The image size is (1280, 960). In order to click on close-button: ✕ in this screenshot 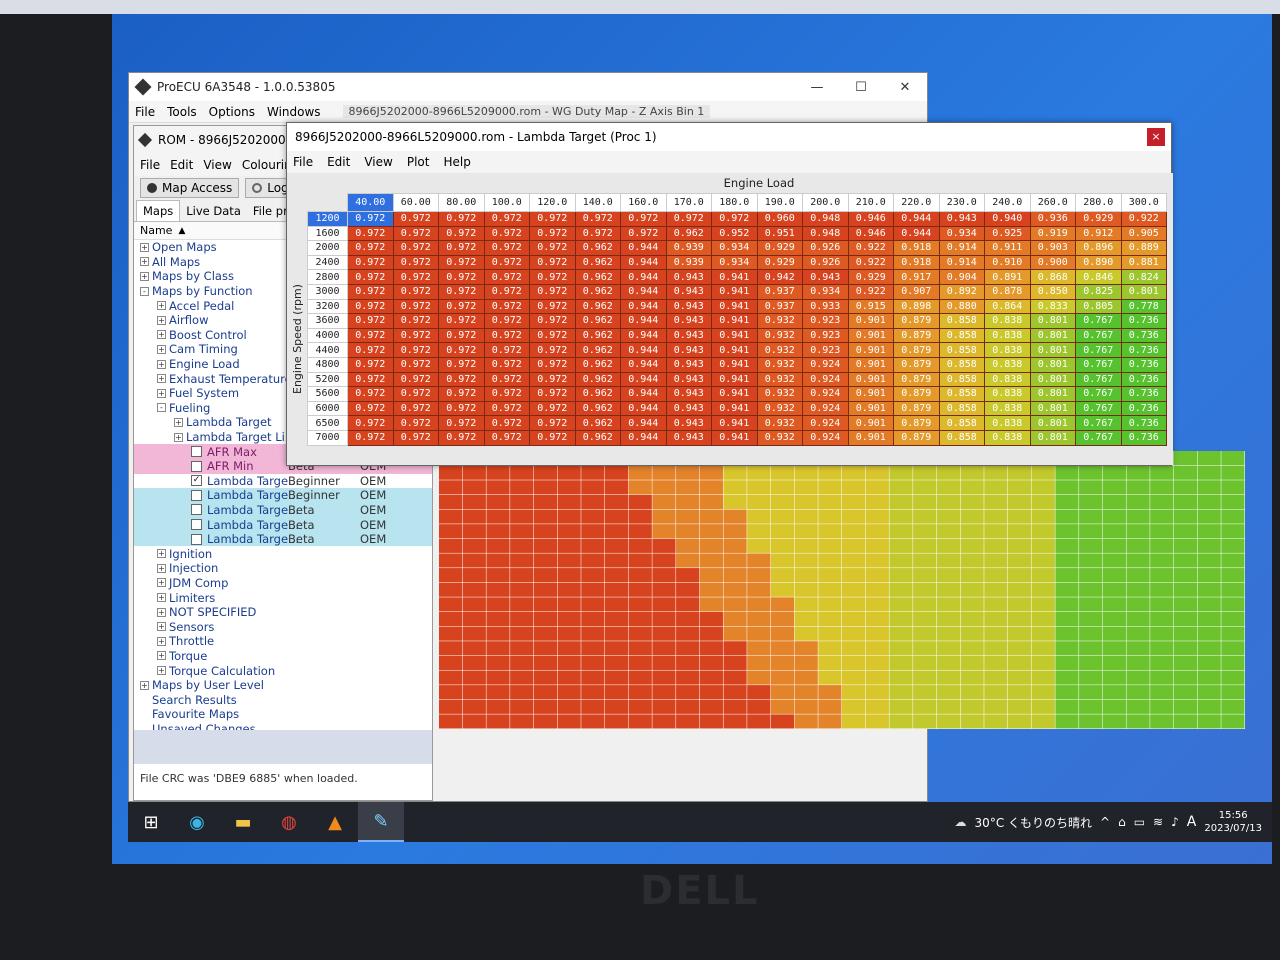, I will do `click(905, 87)`.